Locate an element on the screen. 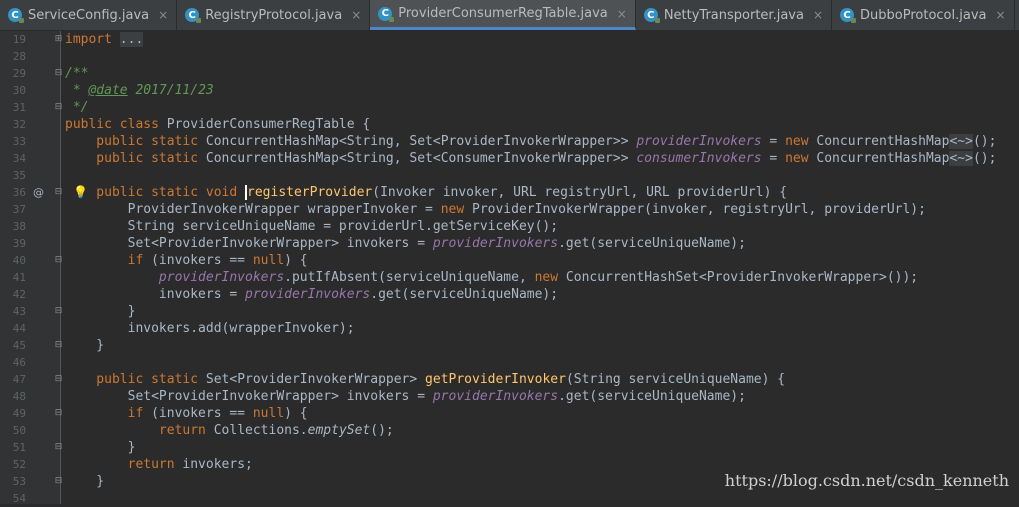 The height and width of the screenshot is (507, 1019). line-number: 40 is located at coordinates (19, 260).